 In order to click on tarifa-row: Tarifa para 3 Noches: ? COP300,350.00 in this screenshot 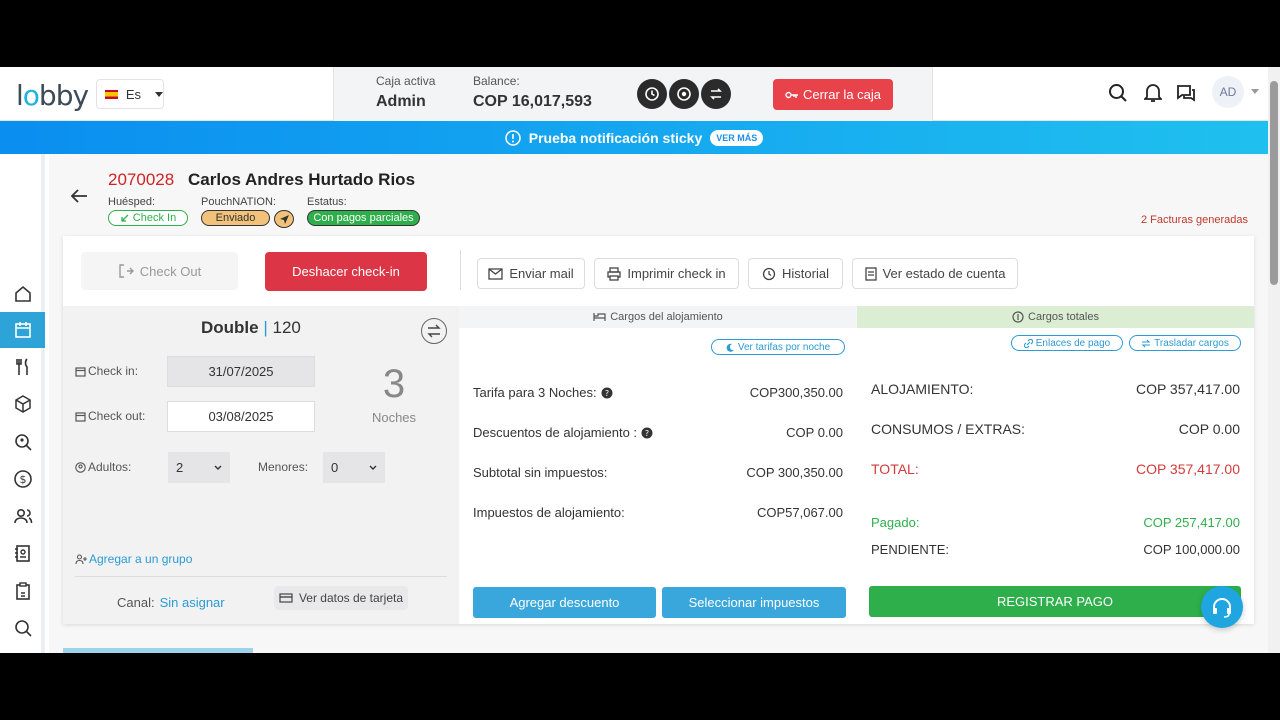, I will do `click(658, 392)`.